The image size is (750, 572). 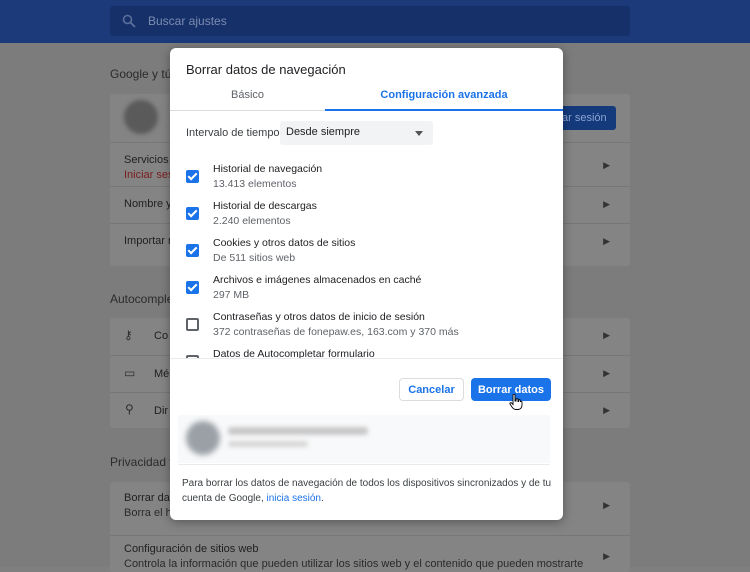 I want to click on key-icon: ⚷, so click(x=128, y=335).